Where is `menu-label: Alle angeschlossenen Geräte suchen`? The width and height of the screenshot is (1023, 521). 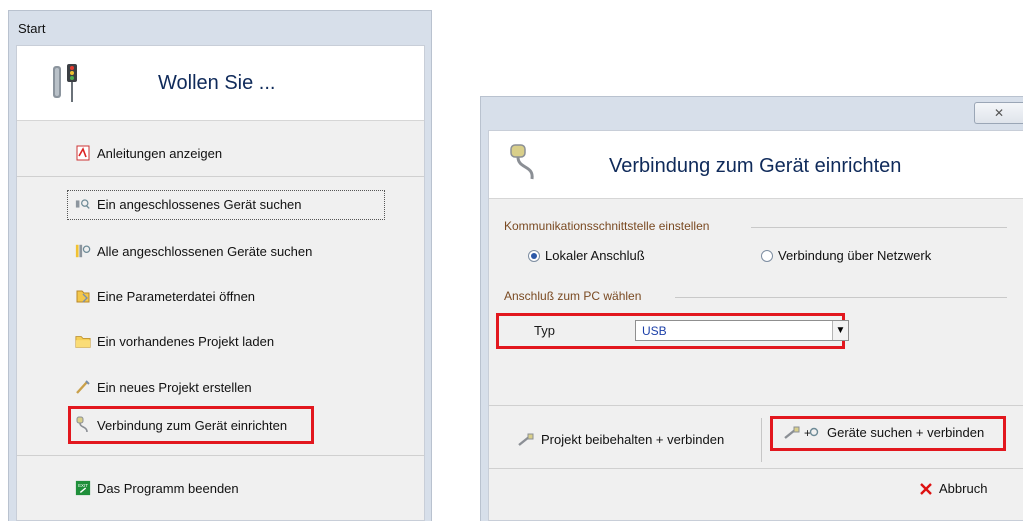
menu-label: Alle angeschlossenen Geräte suchen is located at coordinates (205, 251).